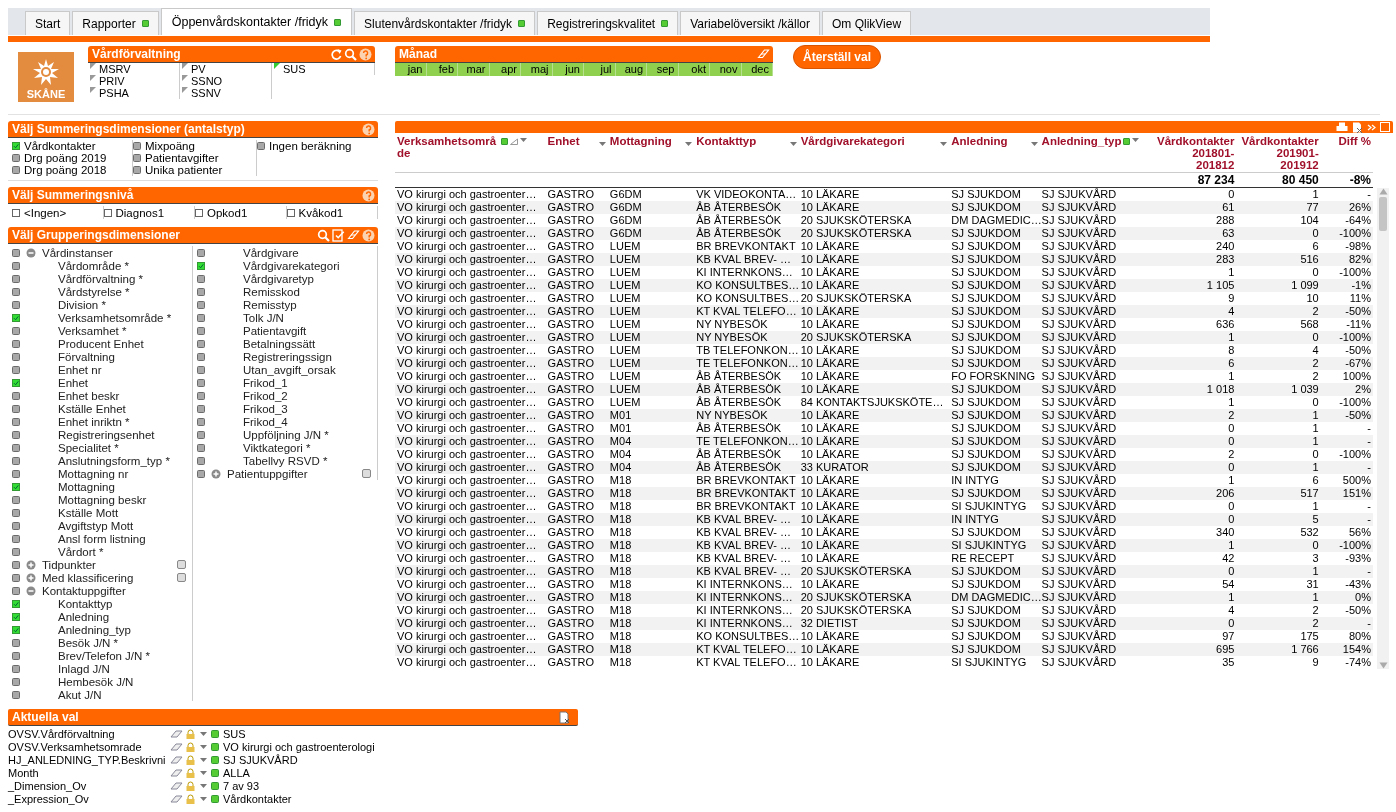 This screenshot has width=1396, height=812. Describe the element at coordinates (195, 170) in the screenshot. I see `dimension-option: Unika patienter` at that location.